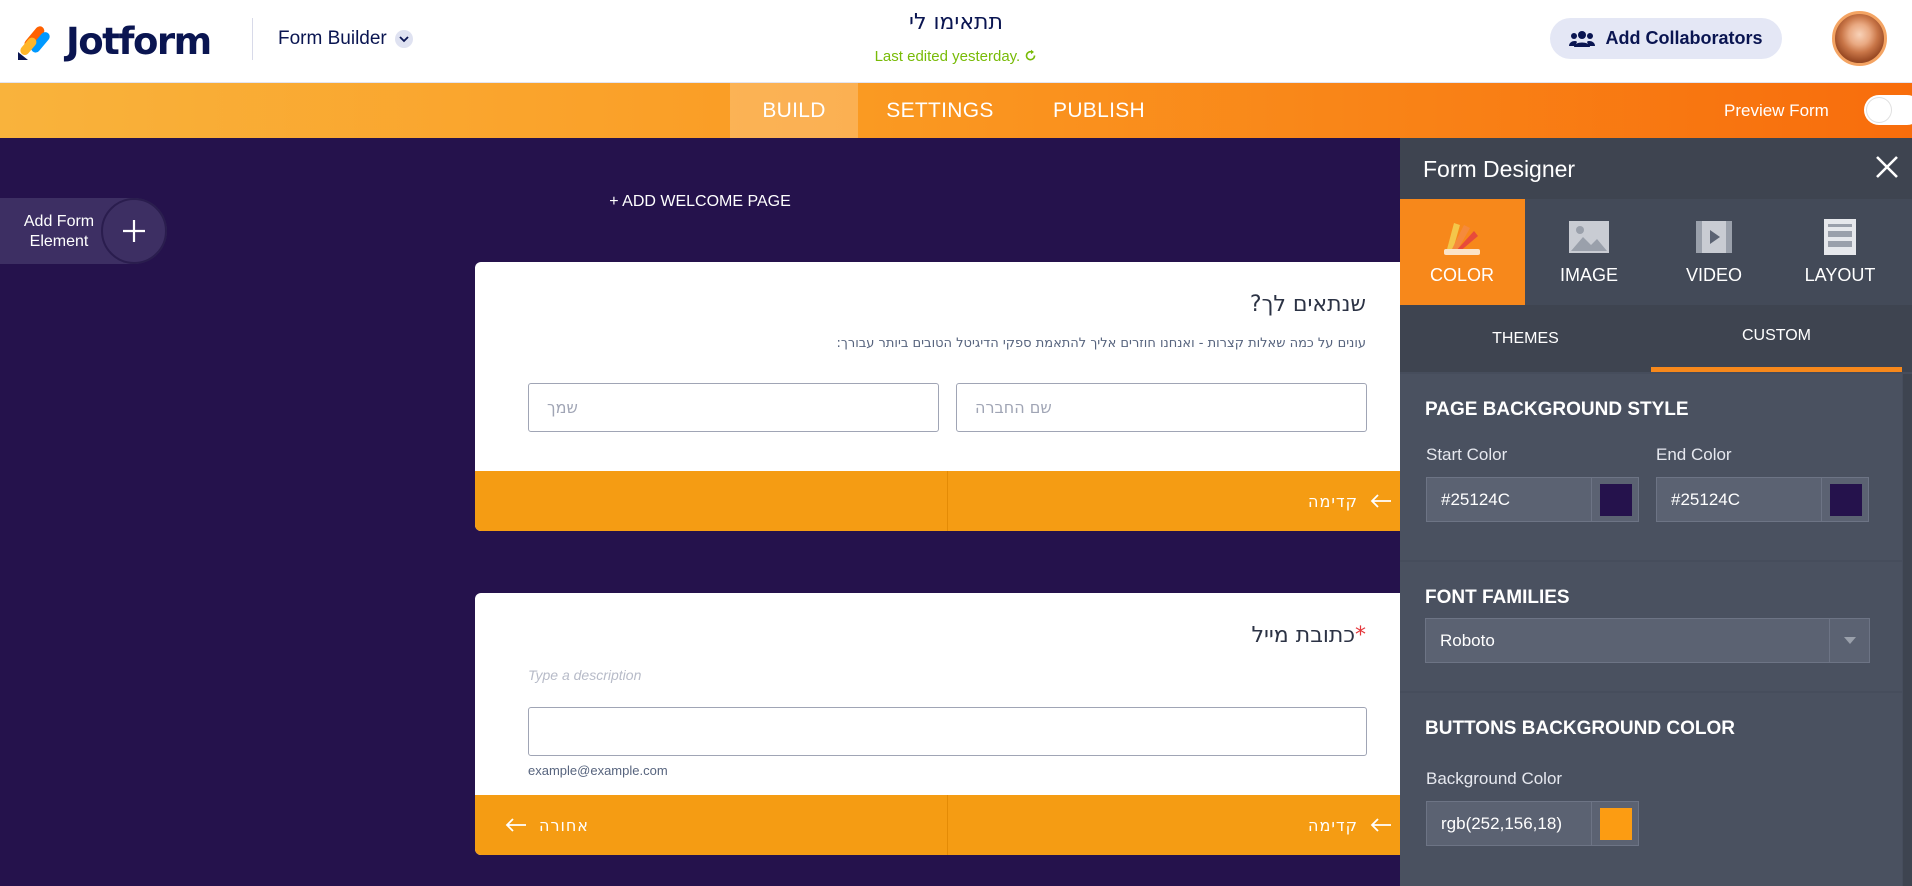 The width and height of the screenshot is (1912, 886). I want to click on description-placeholder: Type a description, so click(584, 675).